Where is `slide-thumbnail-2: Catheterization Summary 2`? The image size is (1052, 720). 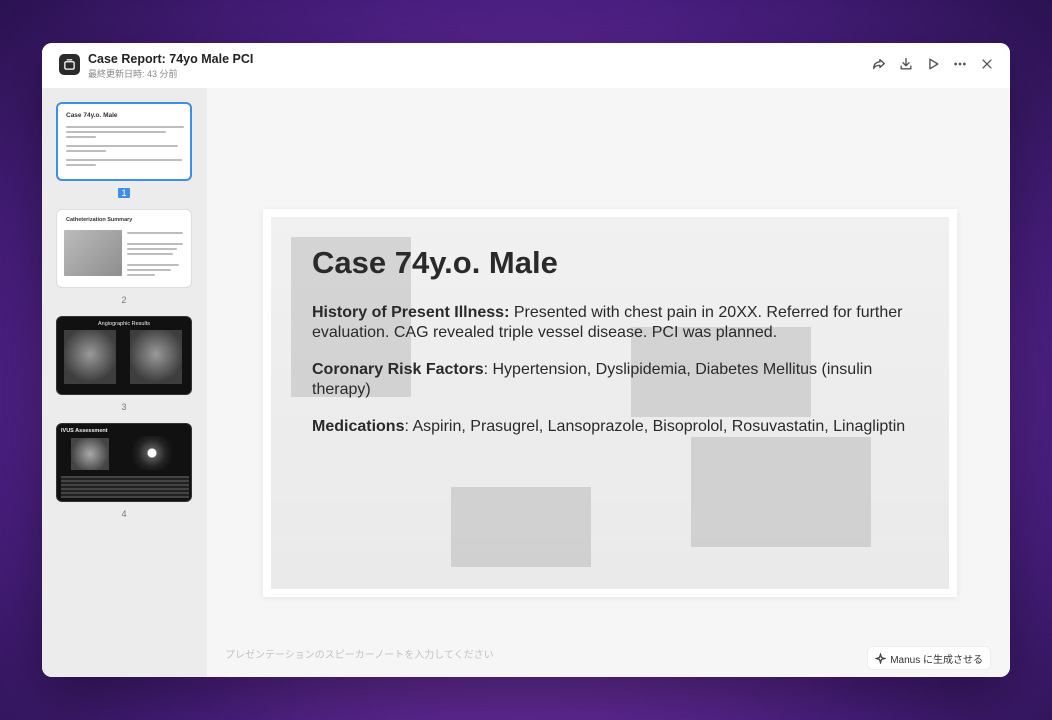
slide-thumbnail-2: Catheterization Summary 2 is located at coordinates (124, 257).